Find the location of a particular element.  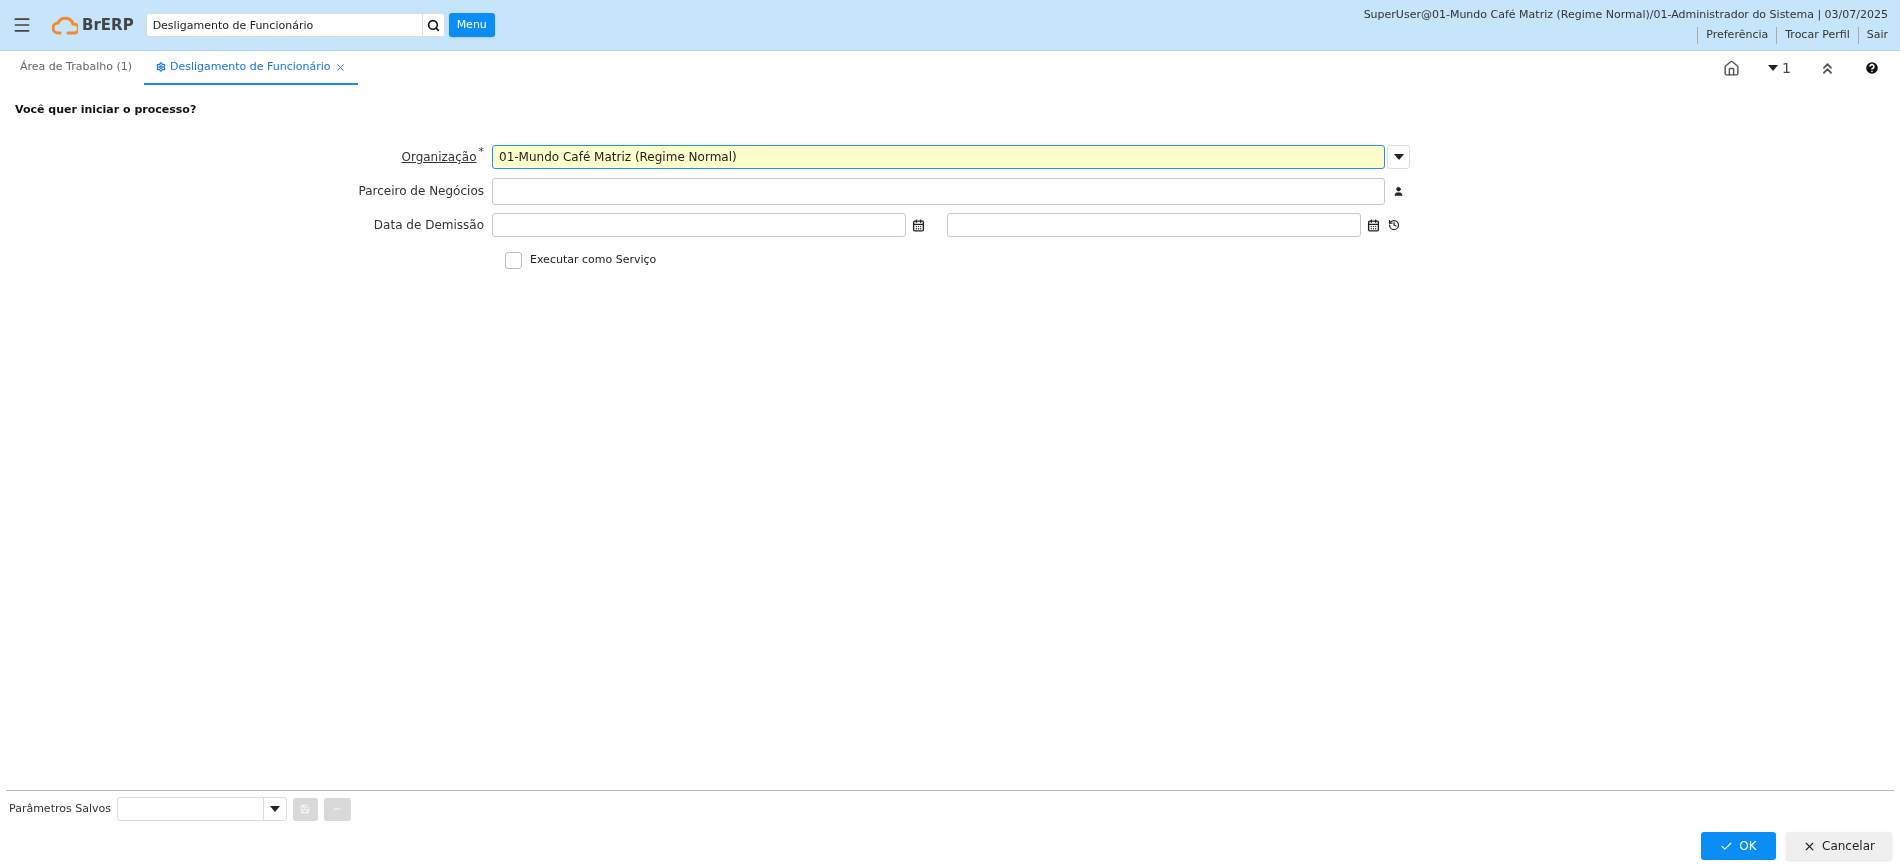

person-icon is located at coordinates (1398, 191).